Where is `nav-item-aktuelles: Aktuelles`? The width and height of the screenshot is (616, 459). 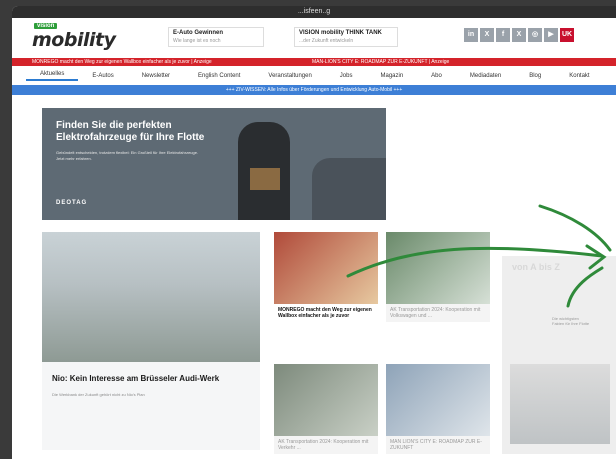 nav-item-aktuelles: Aktuelles is located at coordinates (52, 76).